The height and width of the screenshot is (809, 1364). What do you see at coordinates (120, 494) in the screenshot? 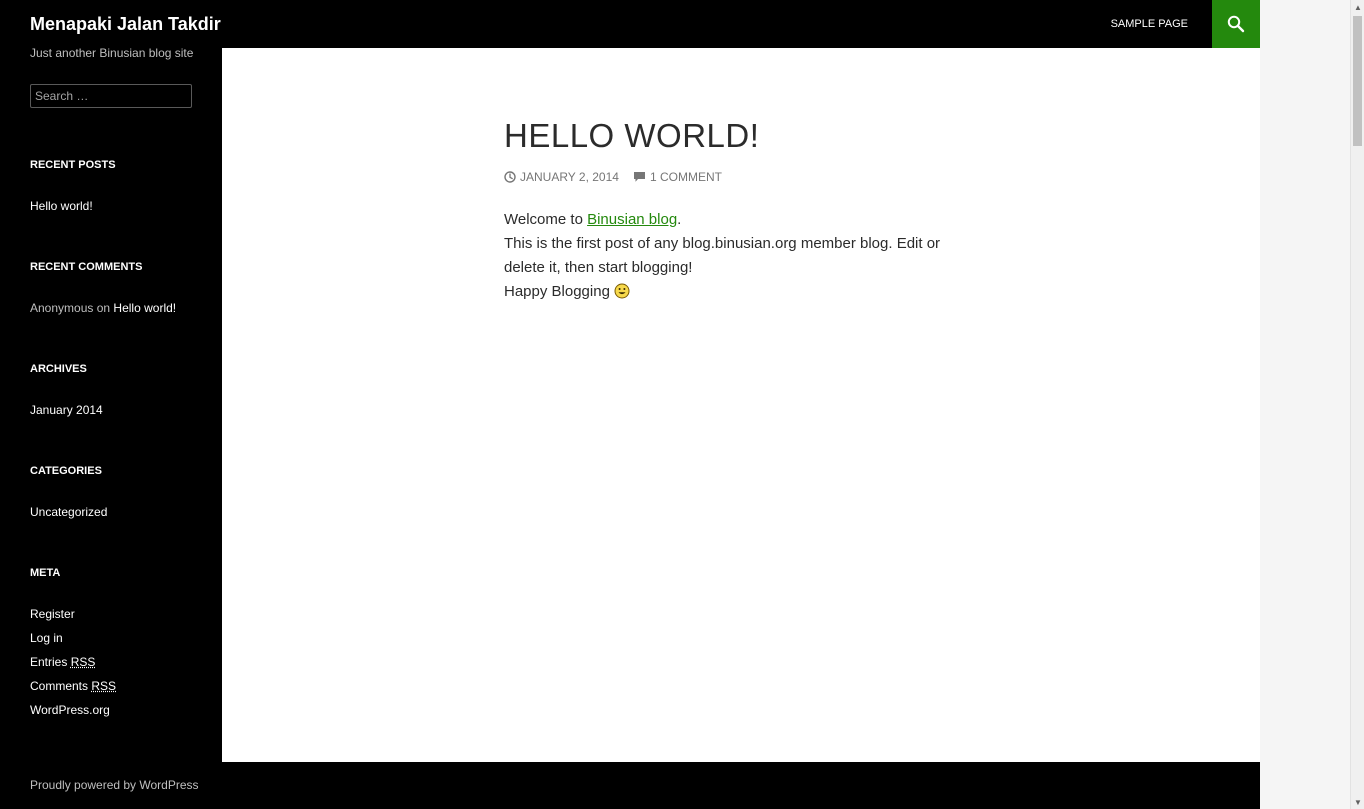
I see `widget-categories: CATEGORIES Uncategorized` at bounding box center [120, 494].